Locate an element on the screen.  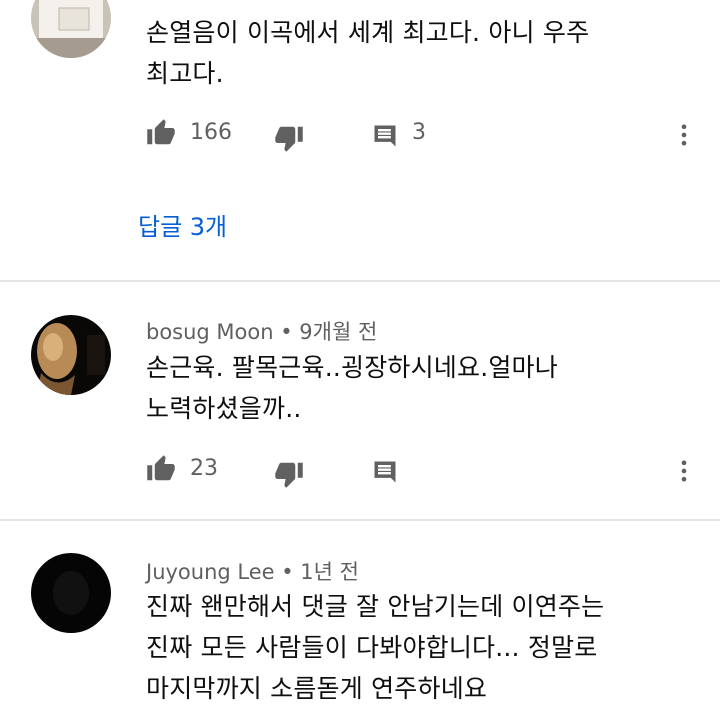
comment-text-line: 마지막까지 소름돋게 연주하네요 is located at coordinates (317, 688).